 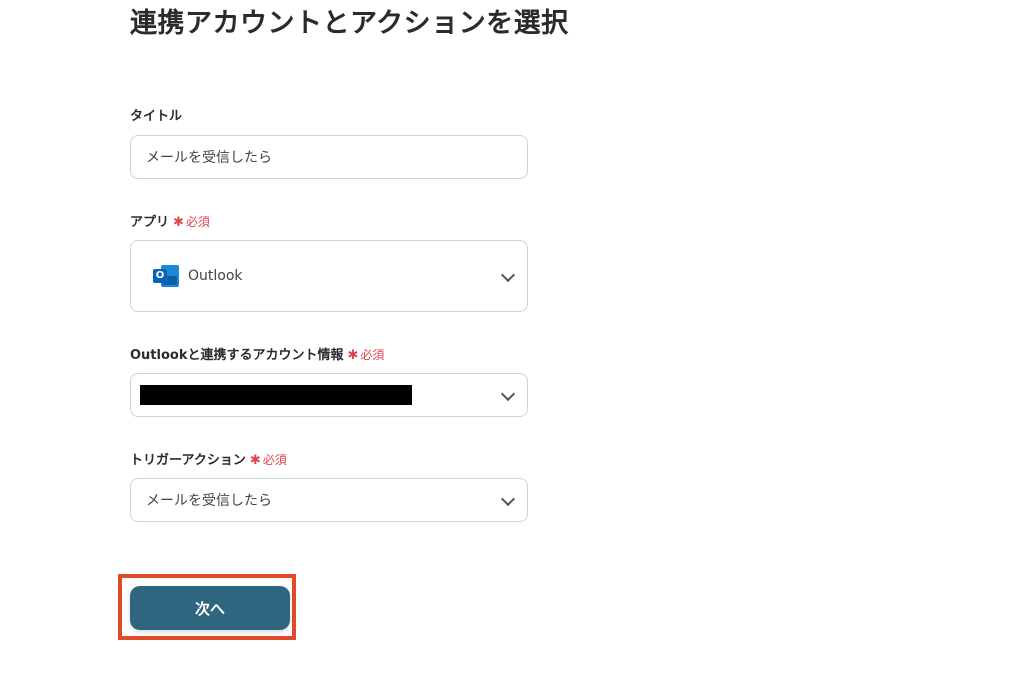 What do you see at coordinates (210, 608) in the screenshot?
I see `next-button: 次へ` at bounding box center [210, 608].